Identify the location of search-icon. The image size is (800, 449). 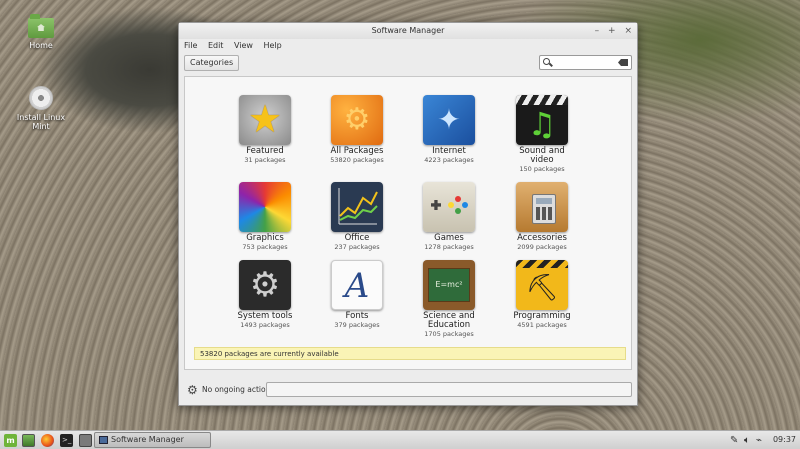
(546, 61).